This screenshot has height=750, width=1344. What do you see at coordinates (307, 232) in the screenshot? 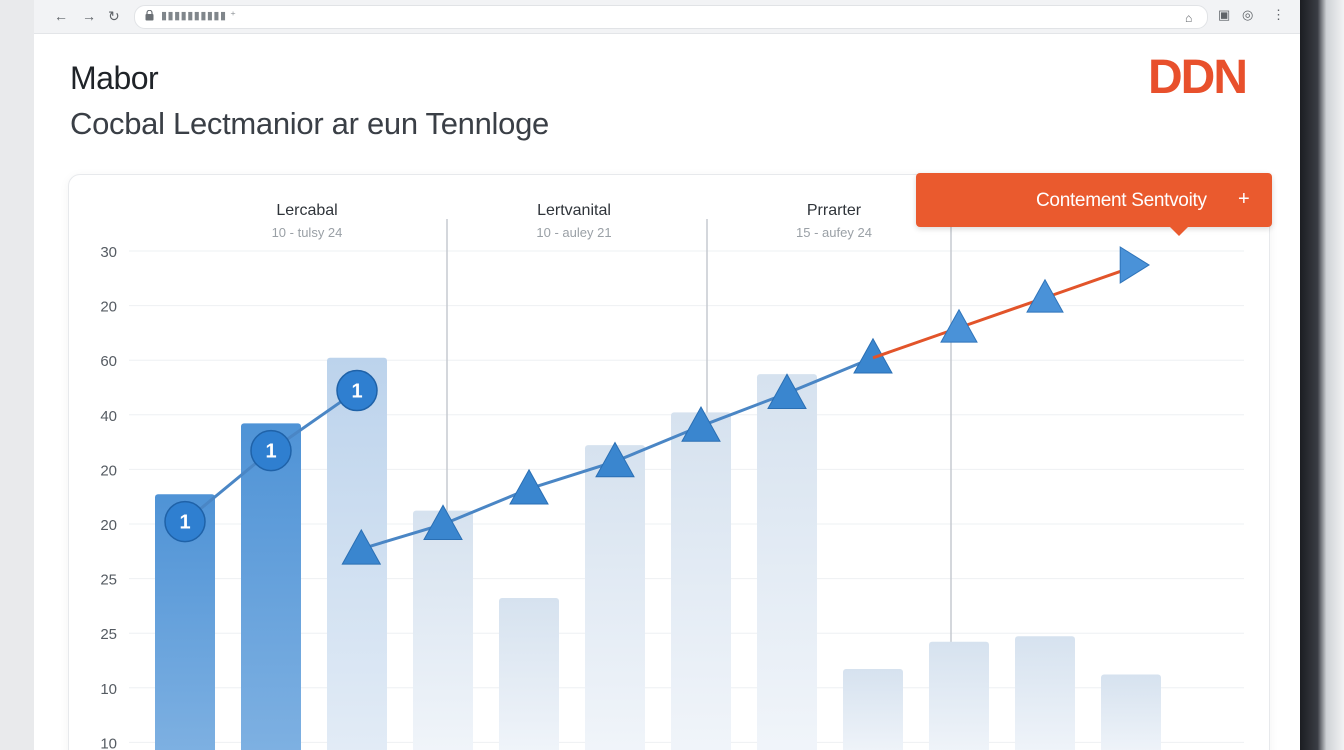
I see `column-header-date: 10 - tulsy 24` at bounding box center [307, 232].